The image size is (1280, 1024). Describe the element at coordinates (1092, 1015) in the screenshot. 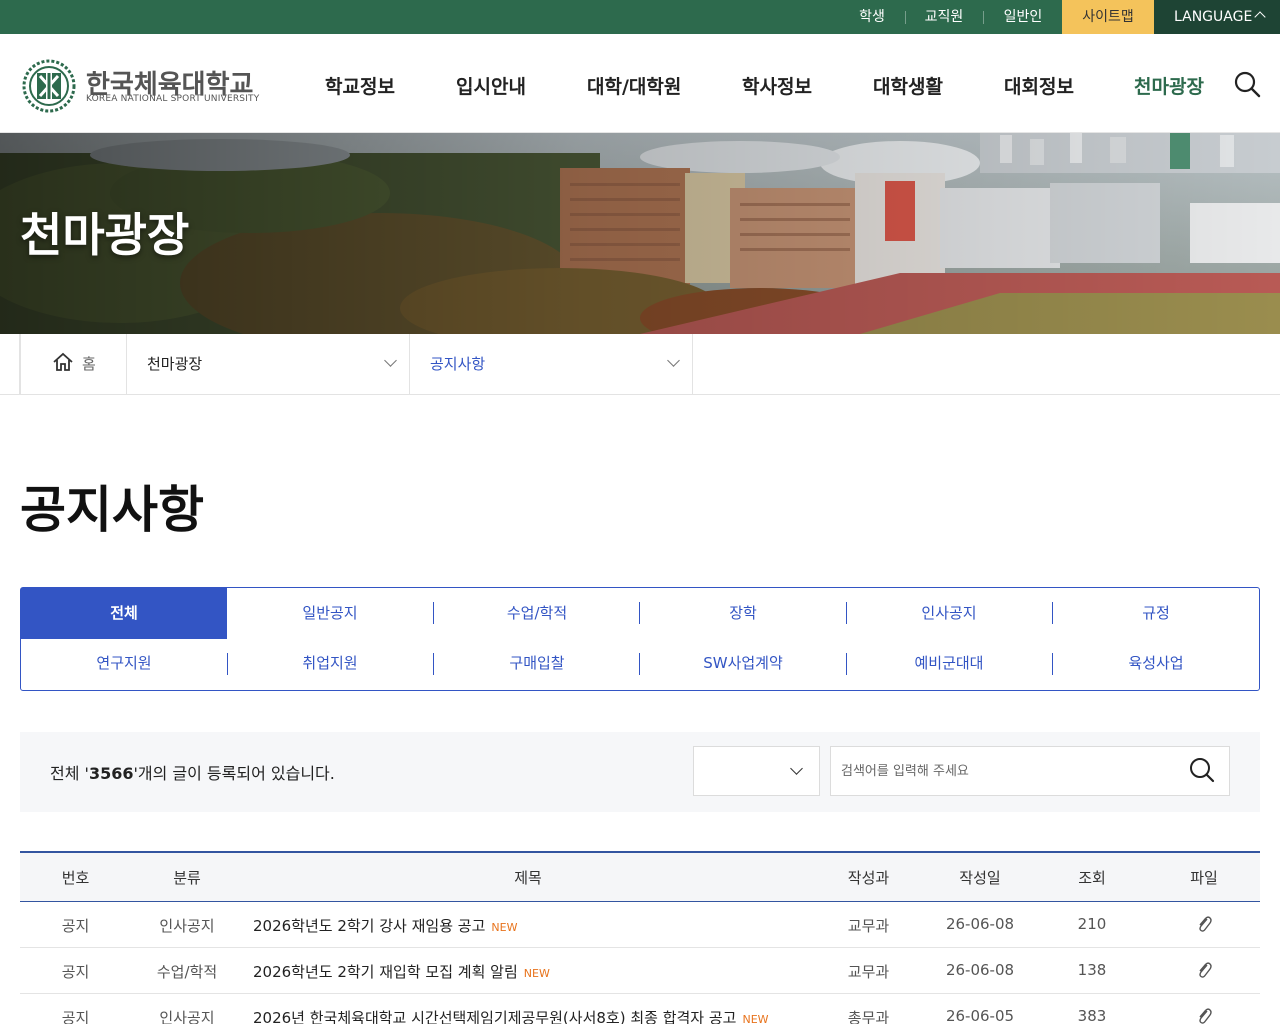

I see `row-views: 383` at that location.